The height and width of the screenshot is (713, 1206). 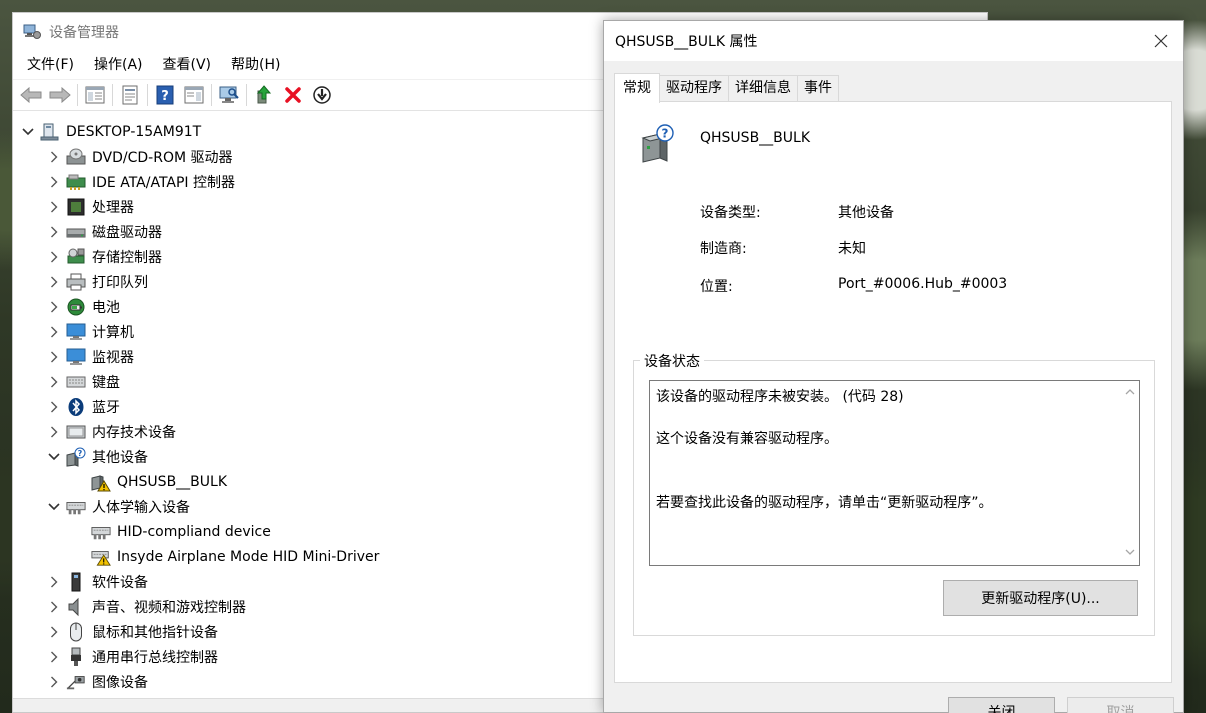 I want to click on printer-icon, so click(x=76, y=282).